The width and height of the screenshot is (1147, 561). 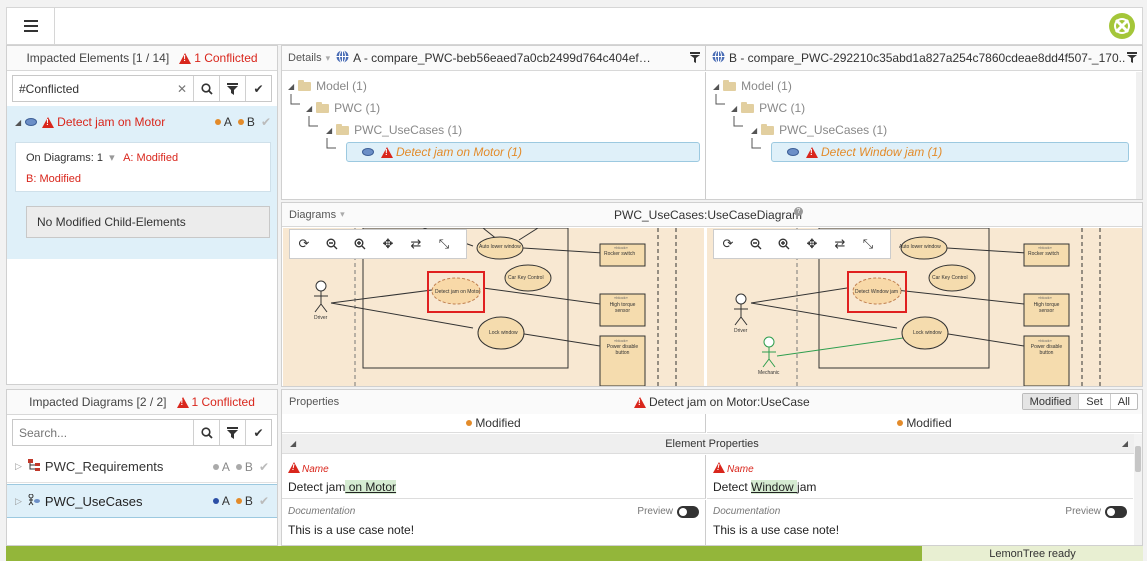 What do you see at coordinates (620, 254) in the screenshot?
I see `block-rocker-switch: Rocker switch` at bounding box center [620, 254].